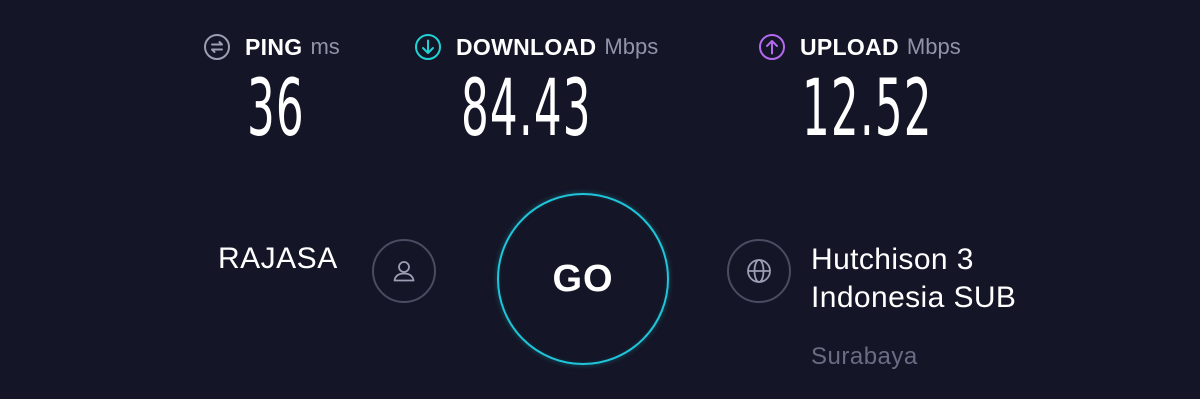 The image size is (1200, 399). I want to click on download-label: DOWNLOAD, so click(526, 46).